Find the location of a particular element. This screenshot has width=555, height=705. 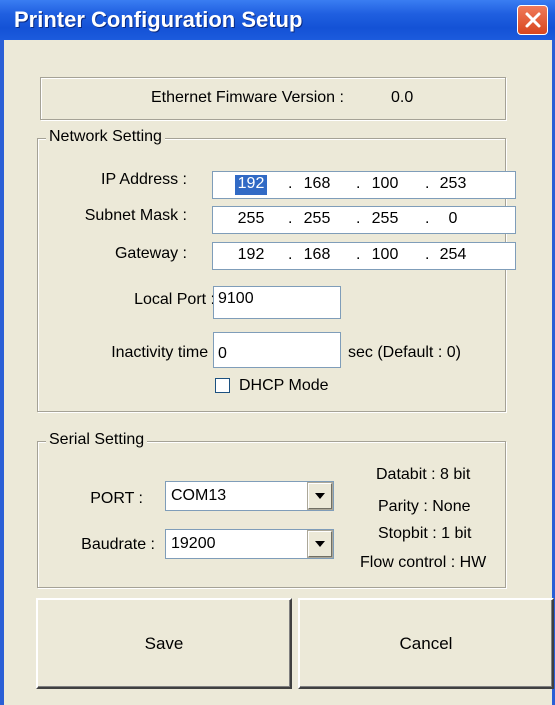

port-label: PORT : is located at coordinates (116, 498).